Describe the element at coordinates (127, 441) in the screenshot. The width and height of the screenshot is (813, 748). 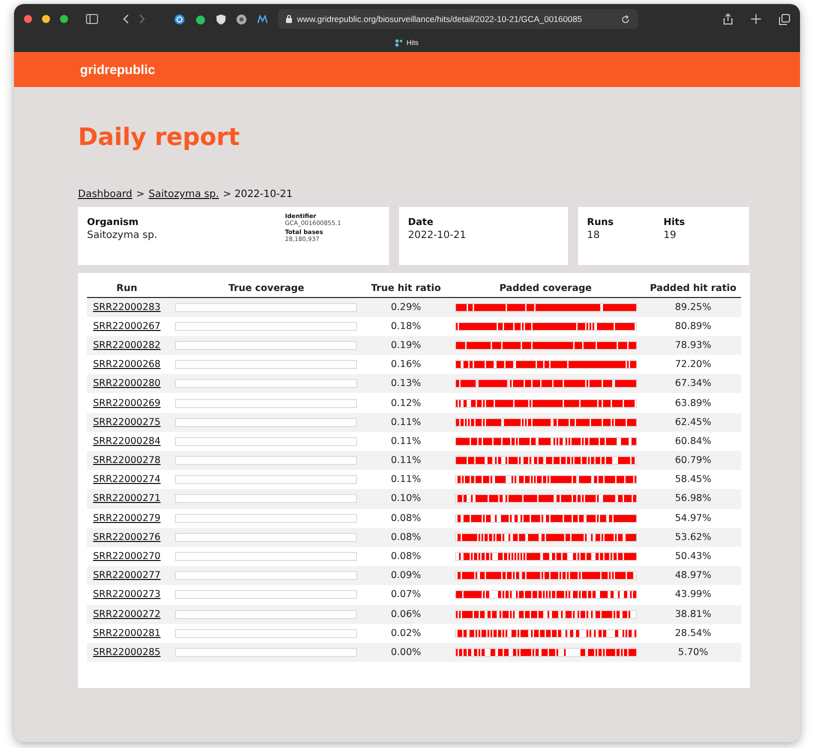
I see `run-link: SRR22000284` at that location.